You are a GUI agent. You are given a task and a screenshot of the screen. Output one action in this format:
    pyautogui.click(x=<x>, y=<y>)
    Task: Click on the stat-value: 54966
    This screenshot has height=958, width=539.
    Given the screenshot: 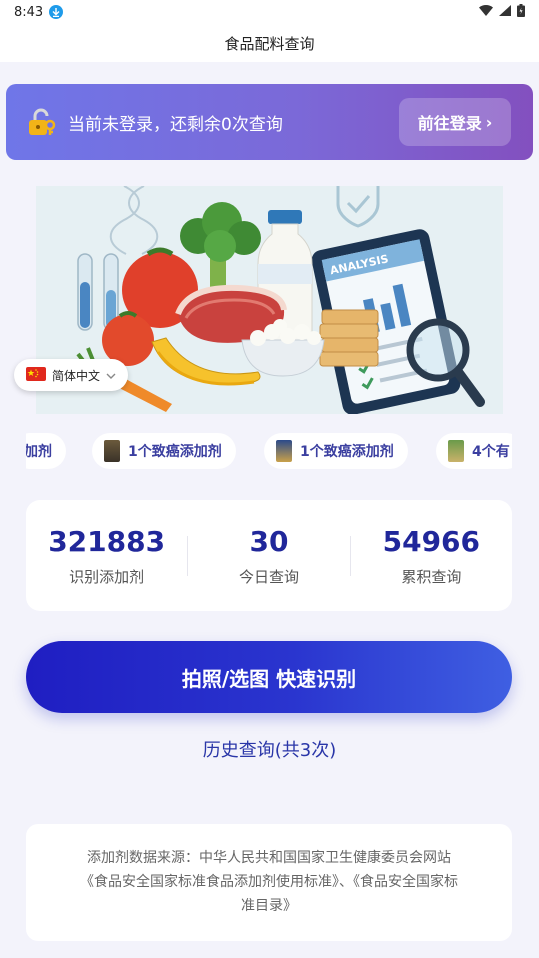 What is the action you would take?
    pyautogui.click(x=431, y=541)
    